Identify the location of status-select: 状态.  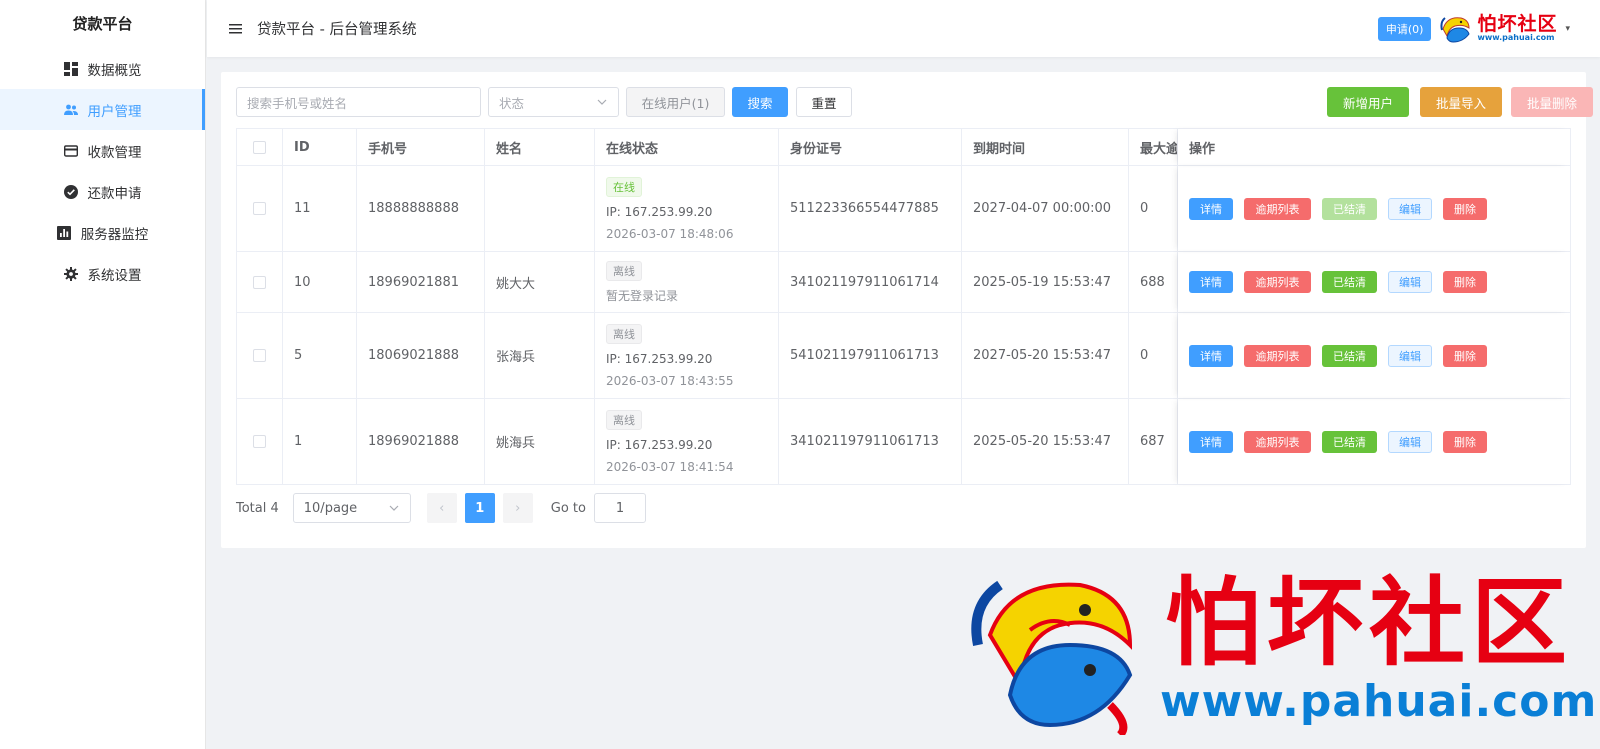
(553, 102).